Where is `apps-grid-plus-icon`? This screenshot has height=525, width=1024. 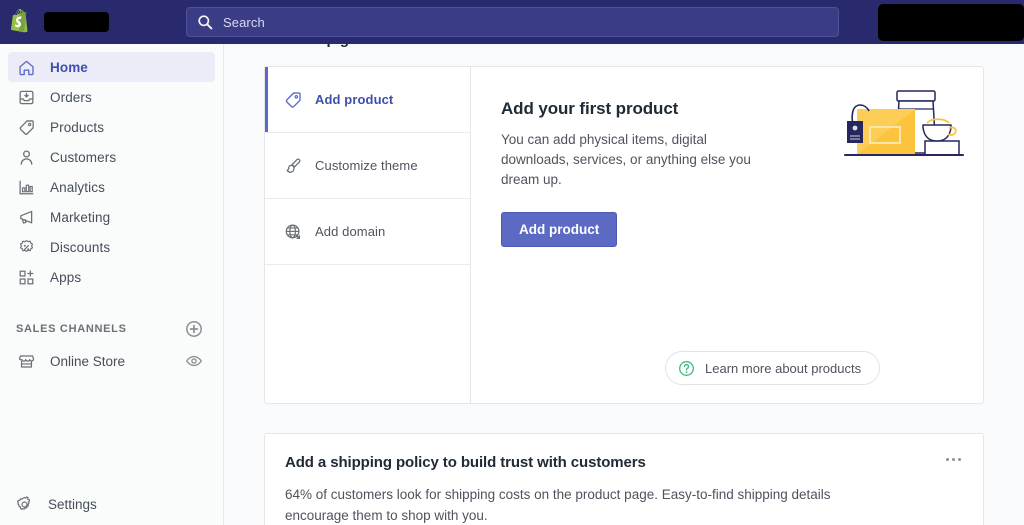
apps-grid-plus-icon is located at coordinates (26, 277).